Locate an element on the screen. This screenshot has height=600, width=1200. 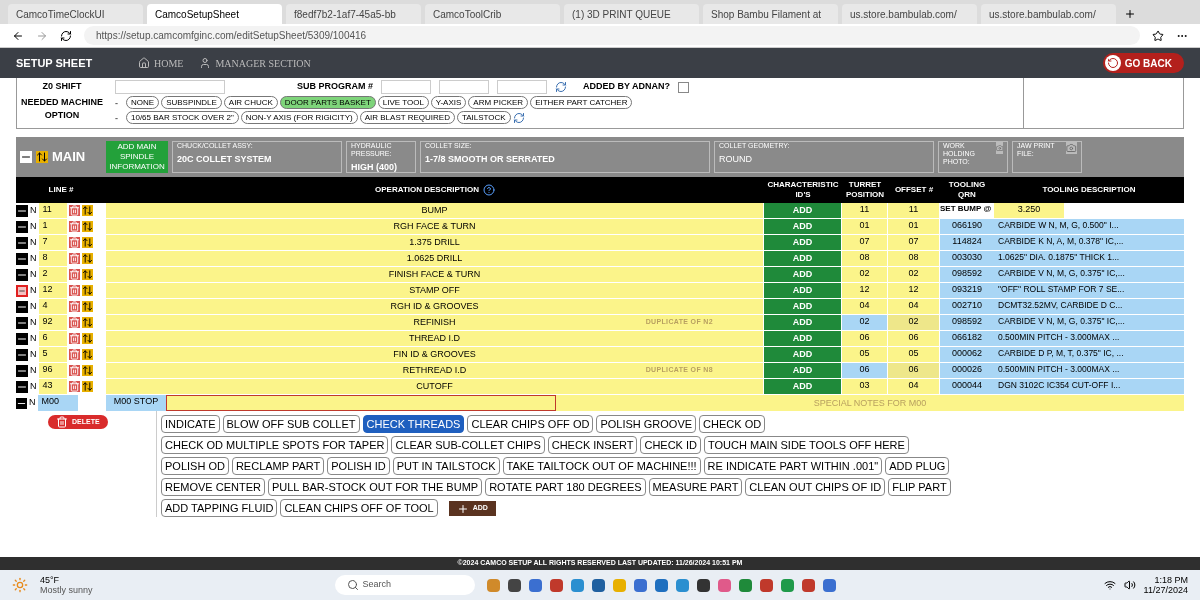
quick-note-button: INDICATE is located at coordinates (190, 424).